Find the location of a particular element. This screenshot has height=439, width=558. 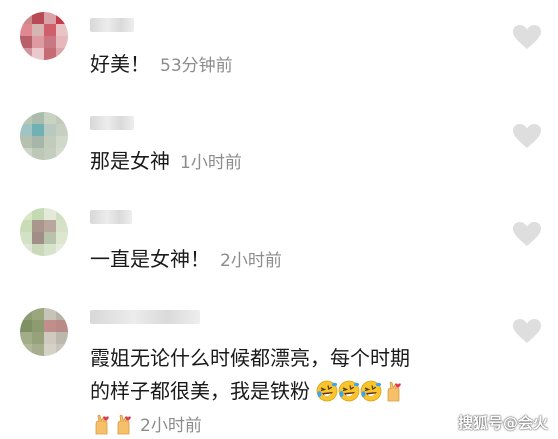

comment-text-line: 霞姐无论什么时候都漂亮，每个时期 is located at coordinates (250, 358).